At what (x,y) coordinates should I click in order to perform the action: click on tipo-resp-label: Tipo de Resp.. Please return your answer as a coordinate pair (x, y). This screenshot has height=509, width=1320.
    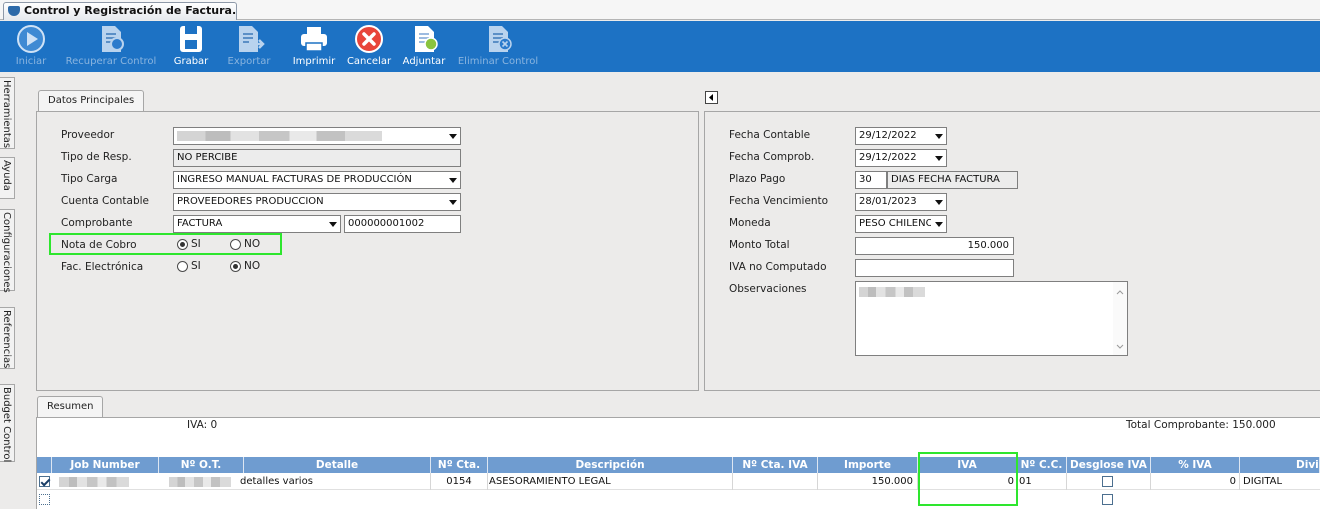
    Looking at the image, I should click on (96, 157).